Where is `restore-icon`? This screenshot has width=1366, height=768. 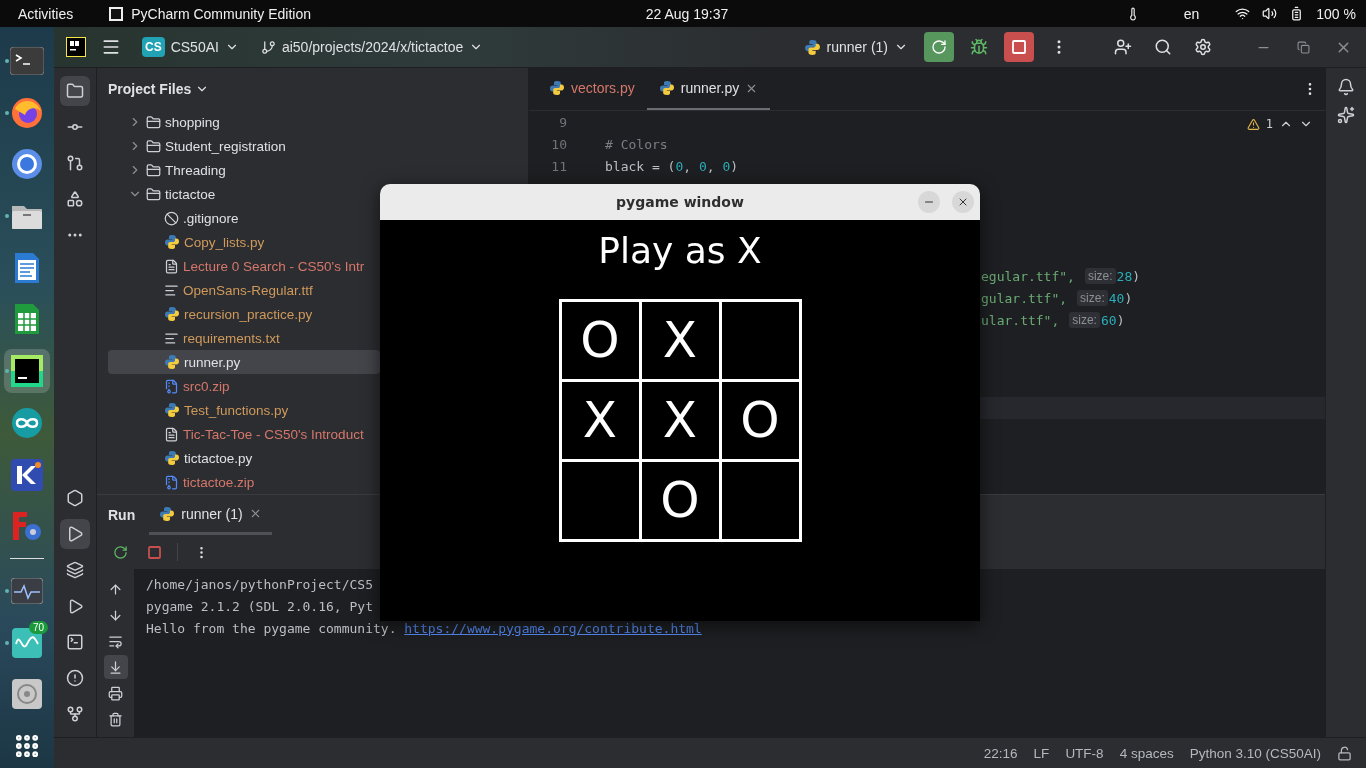
restore-icon is located at coordinates (1303, 47).